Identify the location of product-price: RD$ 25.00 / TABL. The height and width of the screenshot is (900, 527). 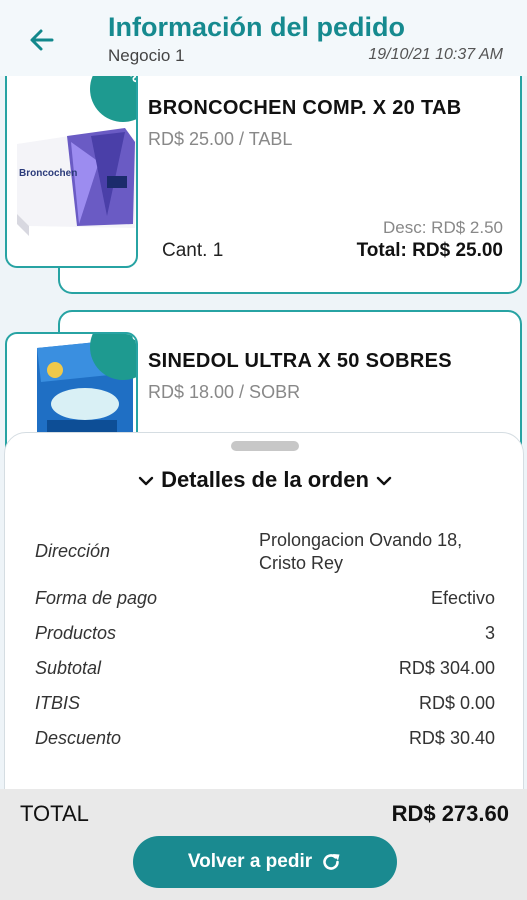
(220, 139).